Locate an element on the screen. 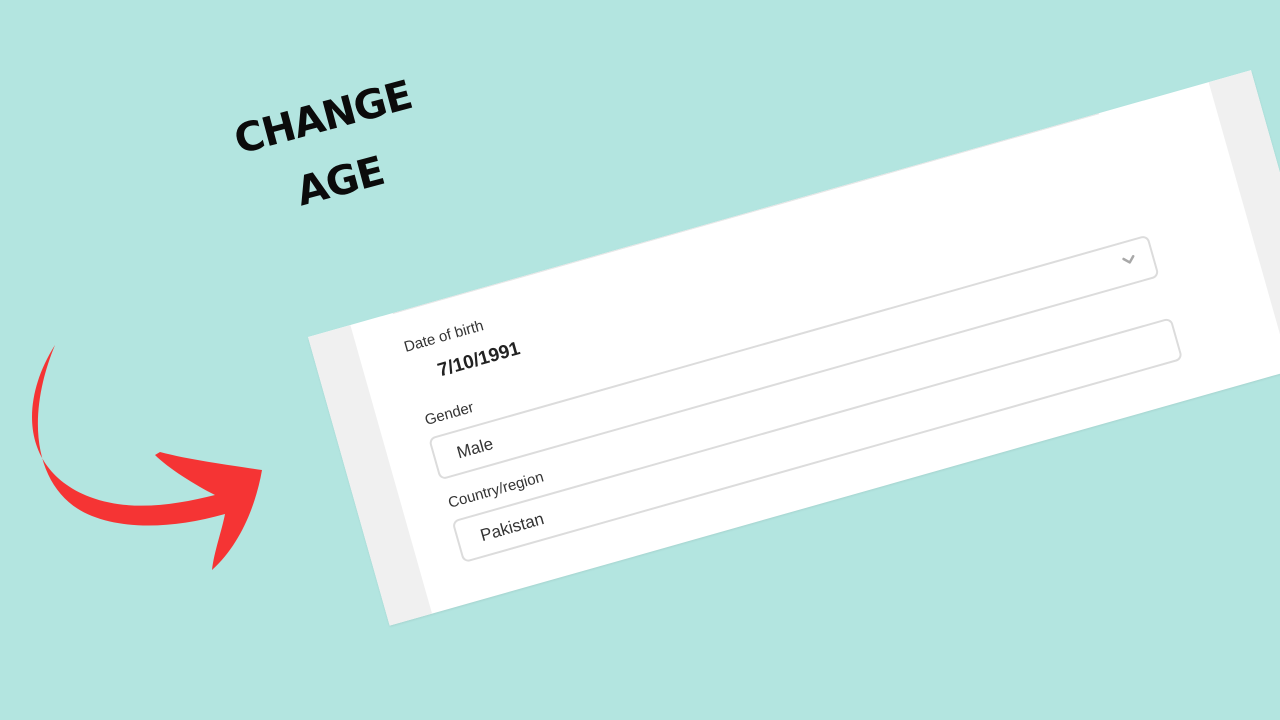 The height and width of the screenshot is (720, 1280). gender-select-value: Male is located at coordinates (475, 448).